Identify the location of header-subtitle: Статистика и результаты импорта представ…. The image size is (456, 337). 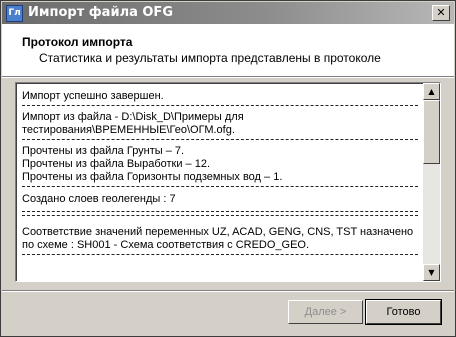
(210, 58).